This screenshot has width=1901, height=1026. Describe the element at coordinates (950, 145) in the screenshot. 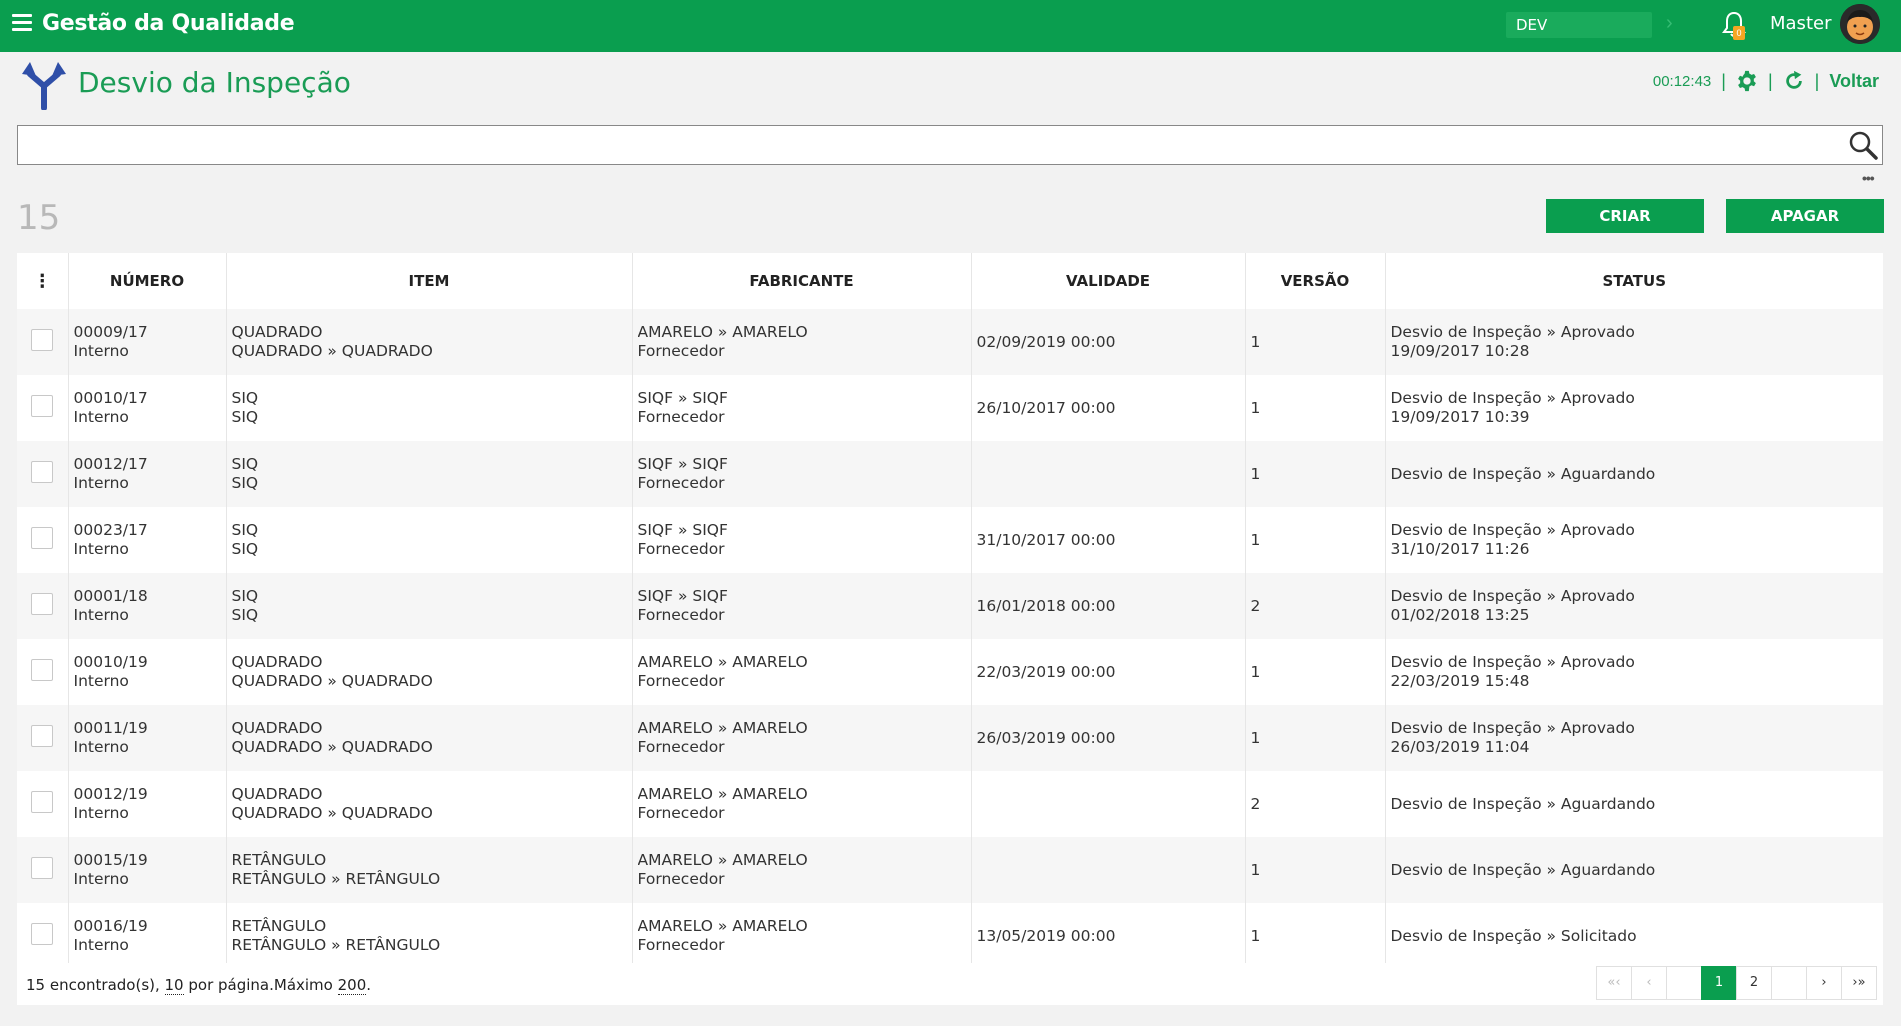

I see `search-input` at that location.